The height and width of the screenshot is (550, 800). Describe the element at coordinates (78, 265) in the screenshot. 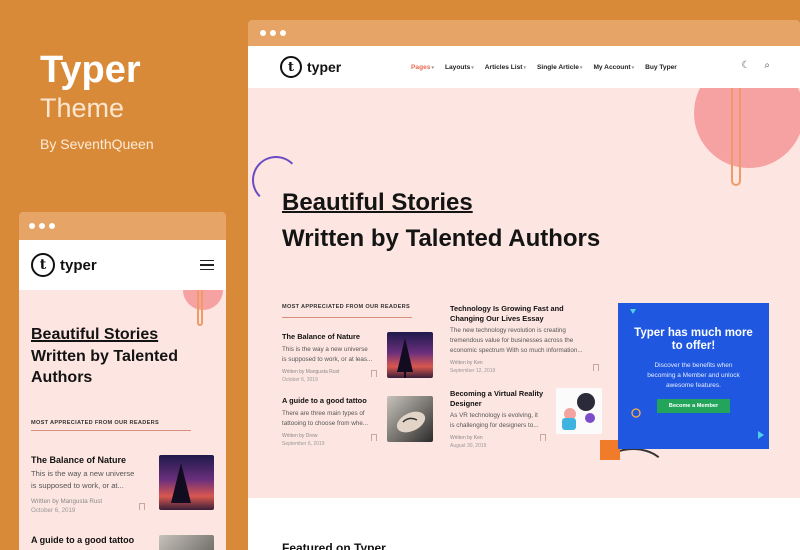

I see `logo-text: typer` at that location.